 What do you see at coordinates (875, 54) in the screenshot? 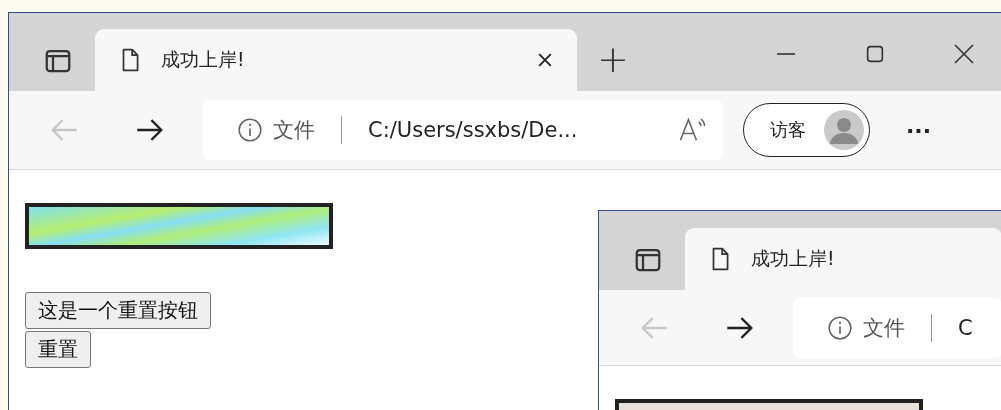
I see `maximize-icon` at bounding box center [875, 54].